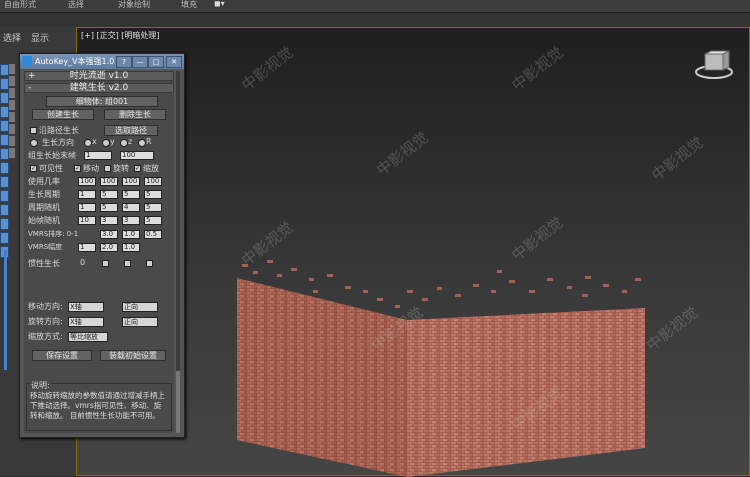  Describe the element at coordinates (20, 5) in the screenshot. I see `menu-freeform: 自由形式` at that location.